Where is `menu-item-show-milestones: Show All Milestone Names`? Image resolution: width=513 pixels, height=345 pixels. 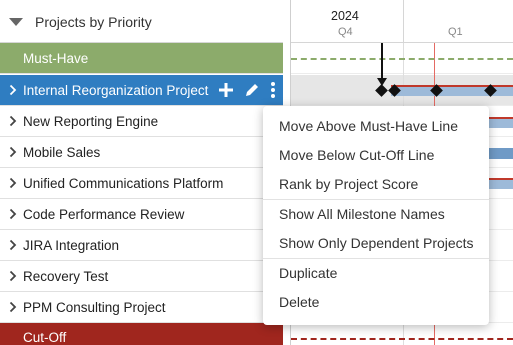 menu-item-show-milestones: Show All Milestone Names is located at coordinates (376, 214).